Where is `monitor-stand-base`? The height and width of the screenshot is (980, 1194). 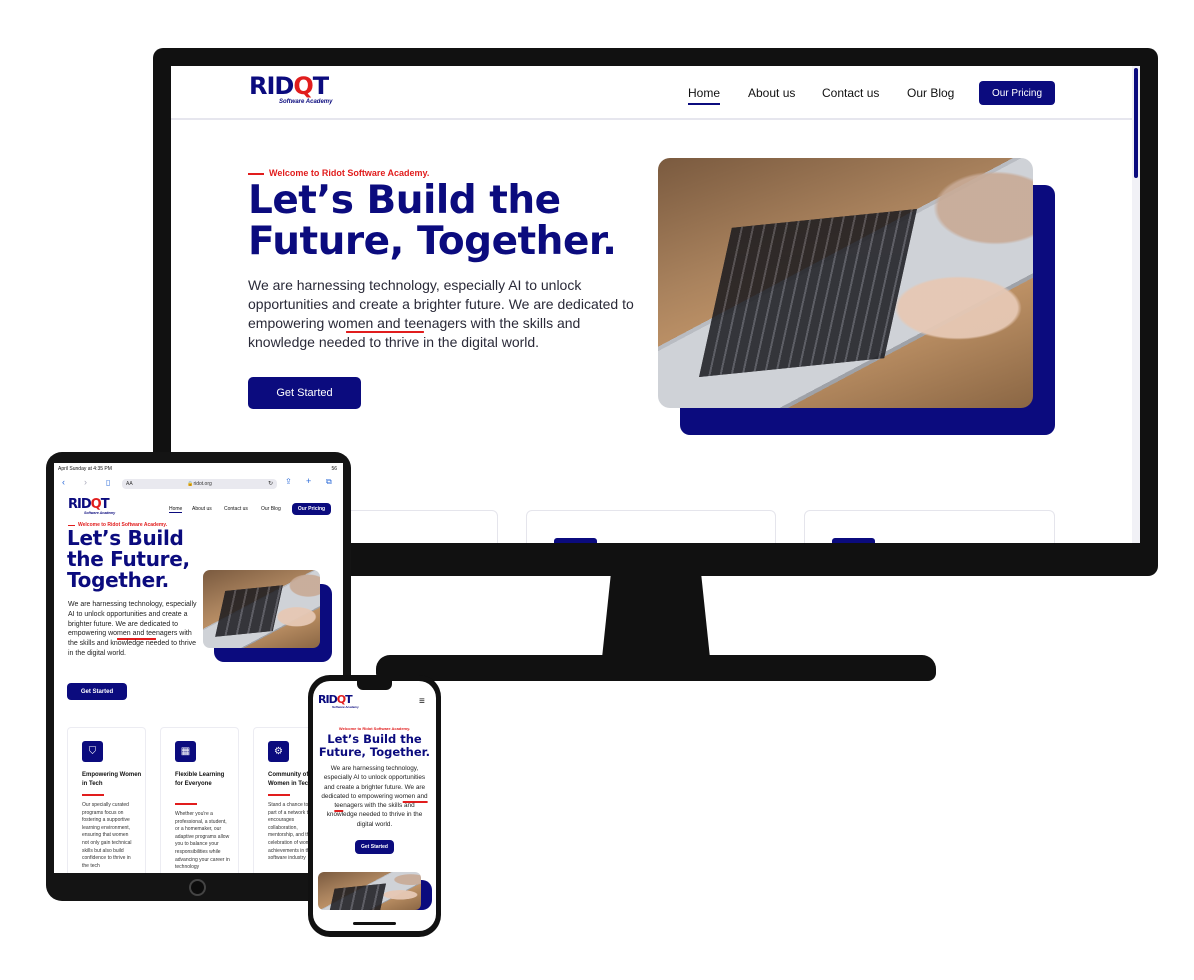
monitor-stand-base is located at coordinates (656, 668).